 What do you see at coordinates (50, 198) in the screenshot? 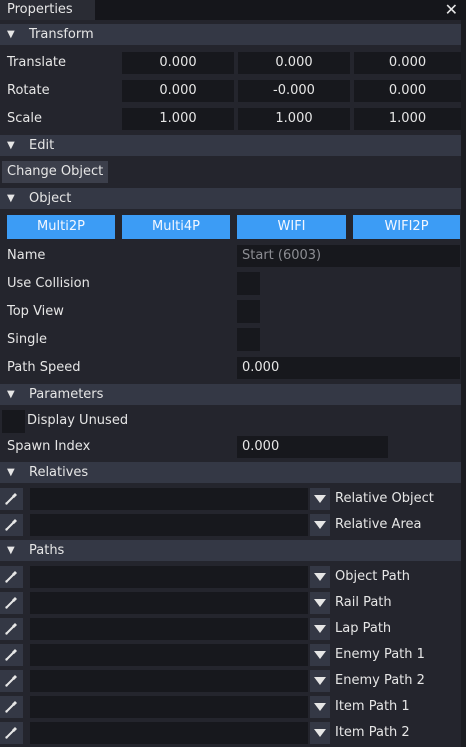
I see `section-title: Object` at bounding box center [50, 198].